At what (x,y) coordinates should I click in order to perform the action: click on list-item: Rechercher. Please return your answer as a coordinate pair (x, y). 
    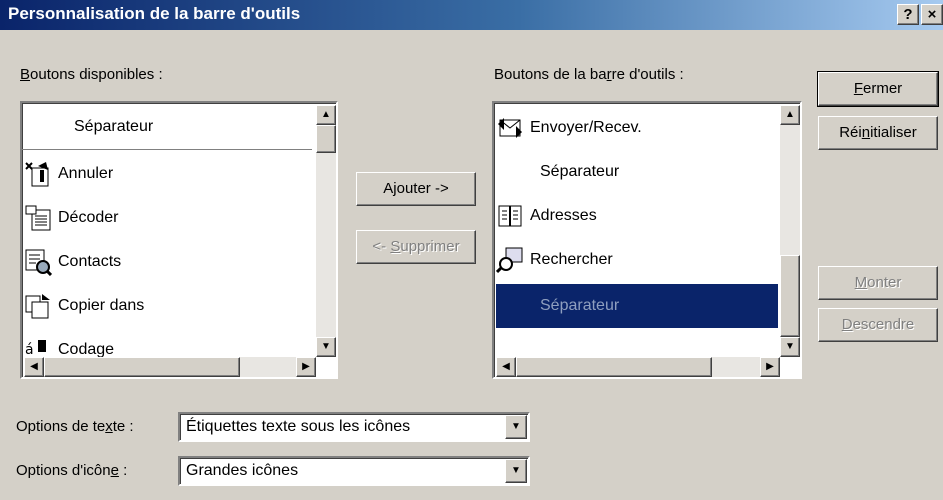
    Looking at the image, I should click on (554, 260).